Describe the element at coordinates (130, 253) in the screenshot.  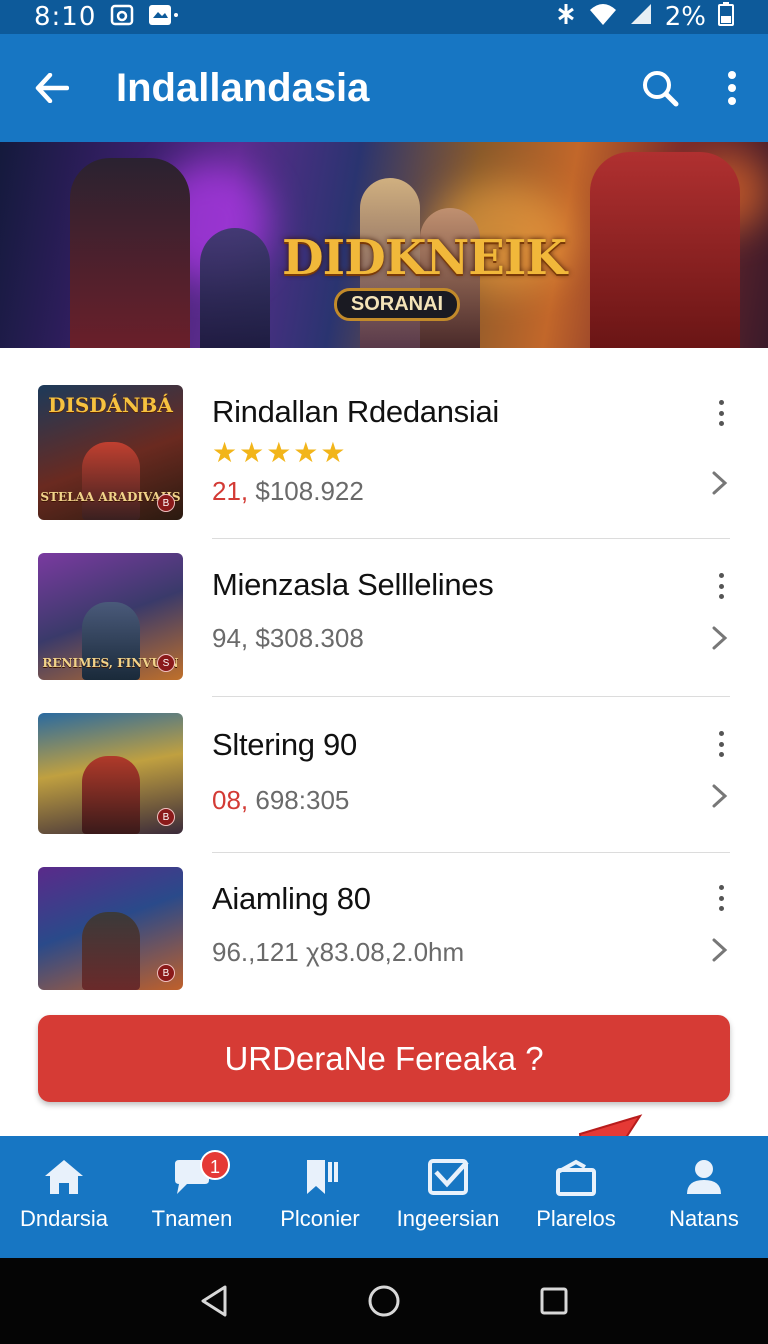
I see `banner-character-left` at that location.